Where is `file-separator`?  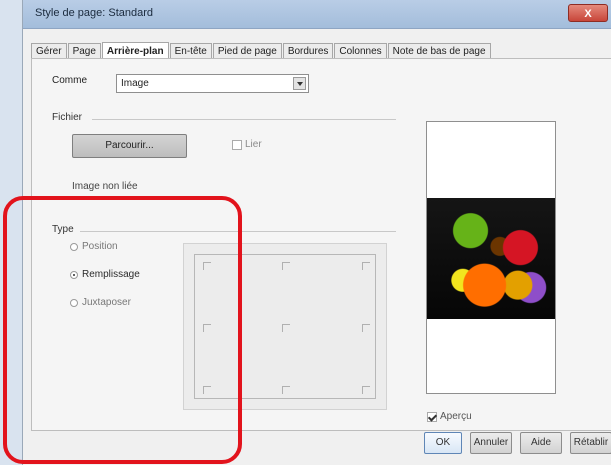 file-separator is located at coordinates (244, 119).